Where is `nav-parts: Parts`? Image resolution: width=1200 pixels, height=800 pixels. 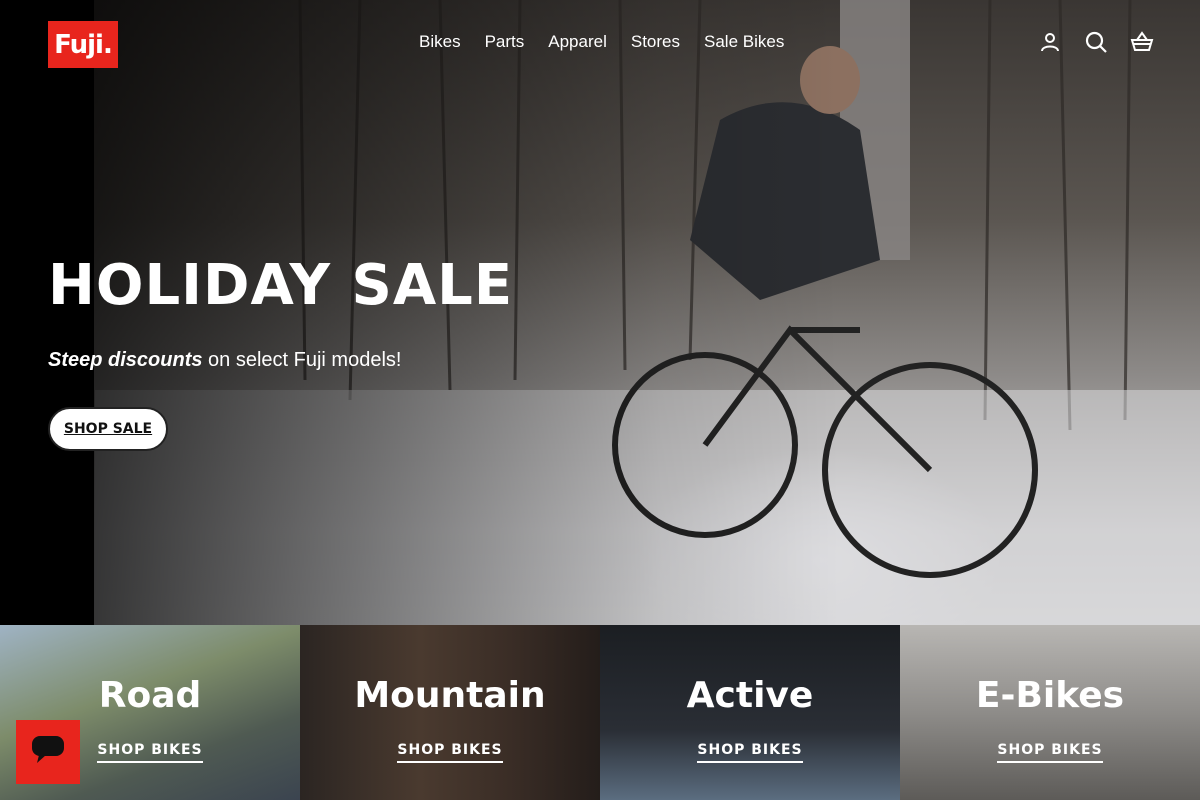
nav-parts: Parts is located at coordinates (505, 42).